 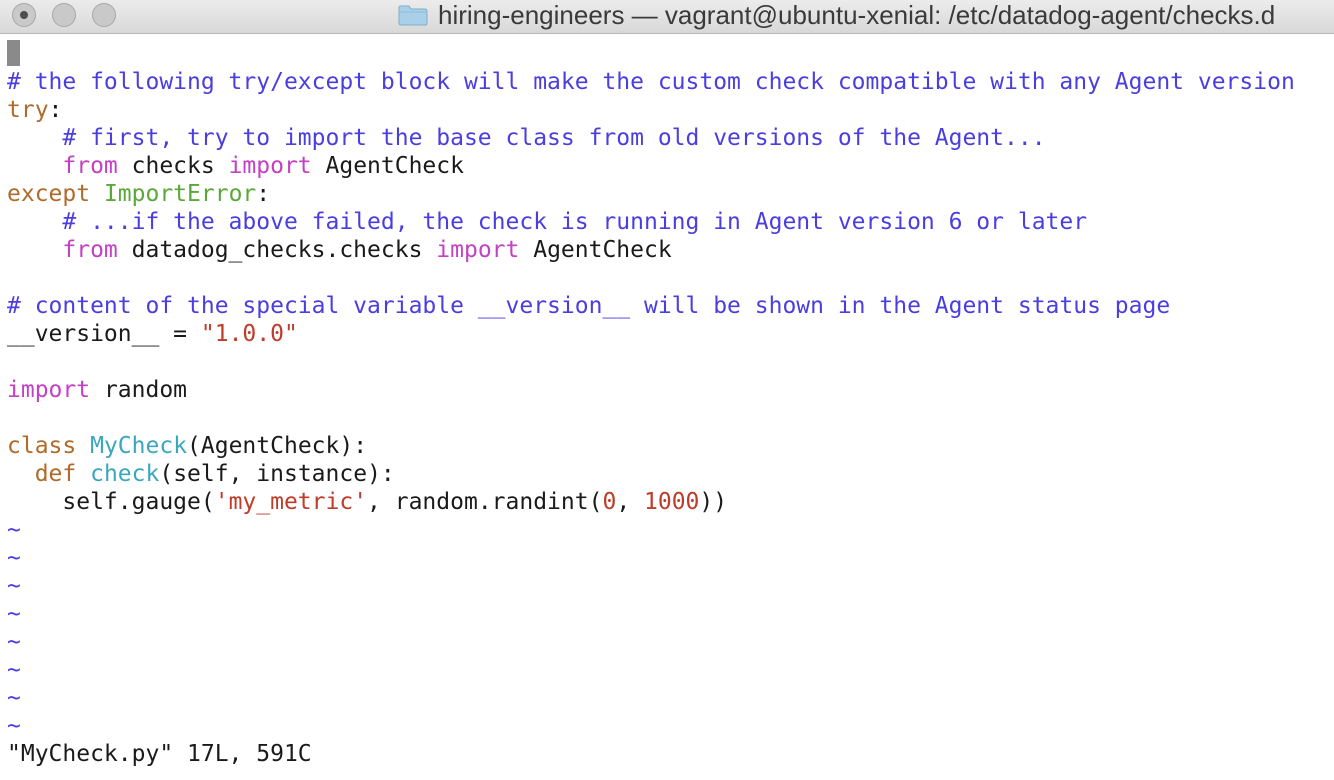 I want to click on code-token: (AgentCheck):, so click(x=277, y=446).